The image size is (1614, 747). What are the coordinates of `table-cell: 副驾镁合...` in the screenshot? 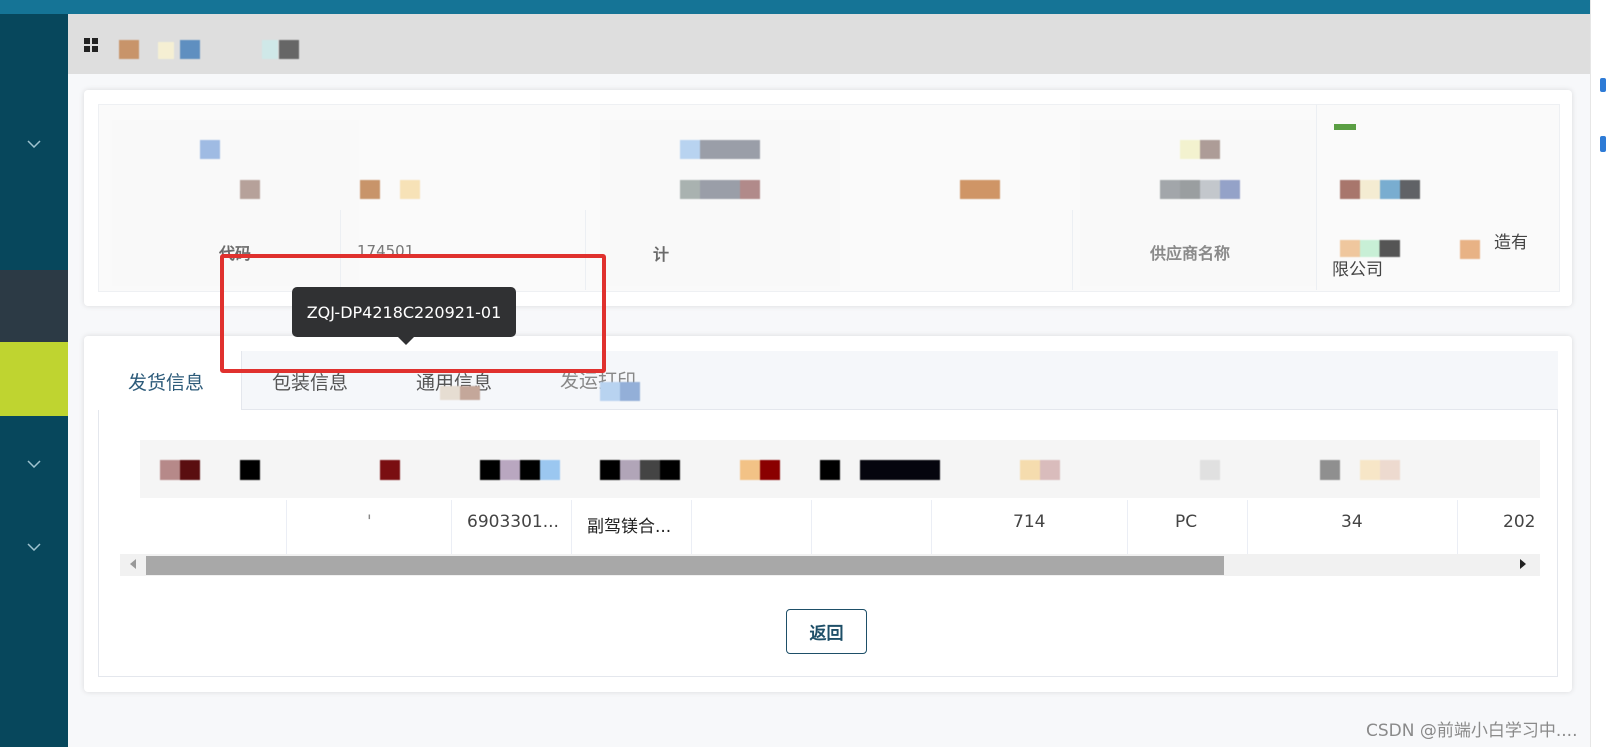 It's located at (629, 524).